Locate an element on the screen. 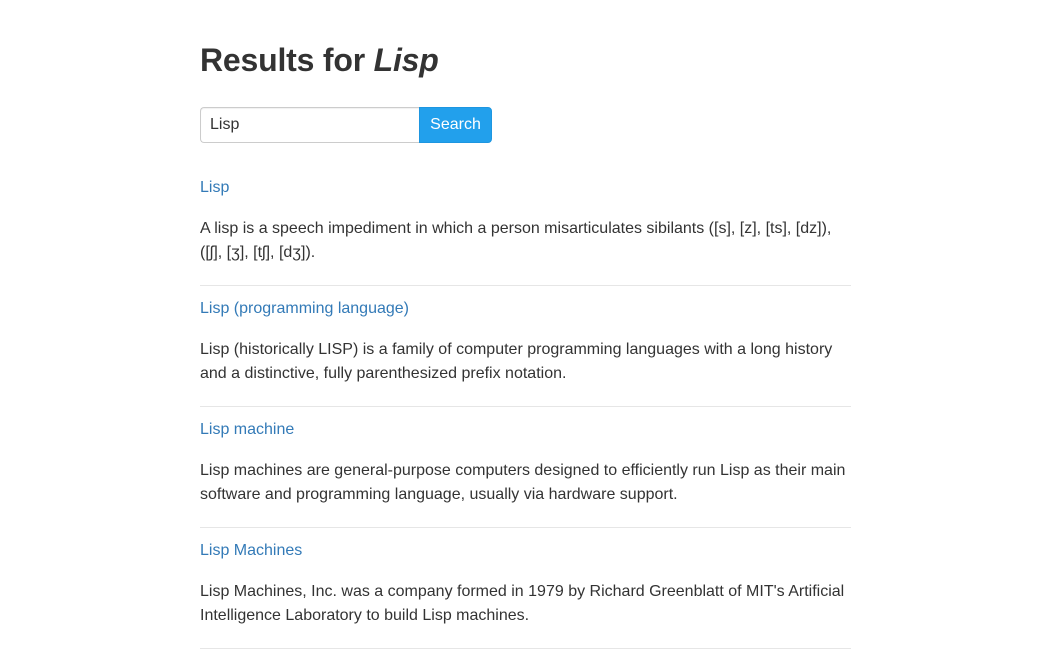  page-title: Results for Lisp is located at coordinates (319, 60).